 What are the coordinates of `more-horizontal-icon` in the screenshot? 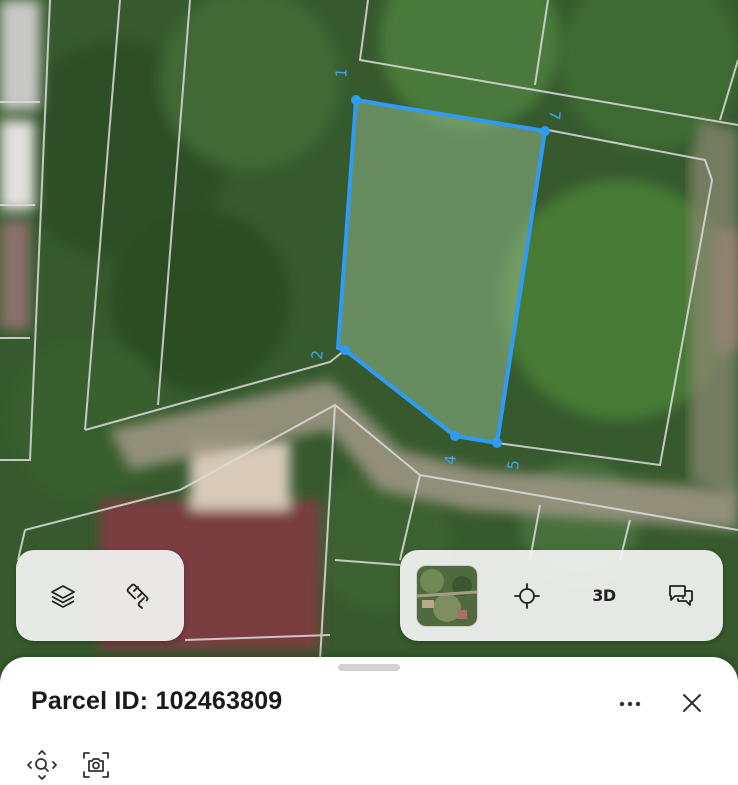 It's located at (630, 704).